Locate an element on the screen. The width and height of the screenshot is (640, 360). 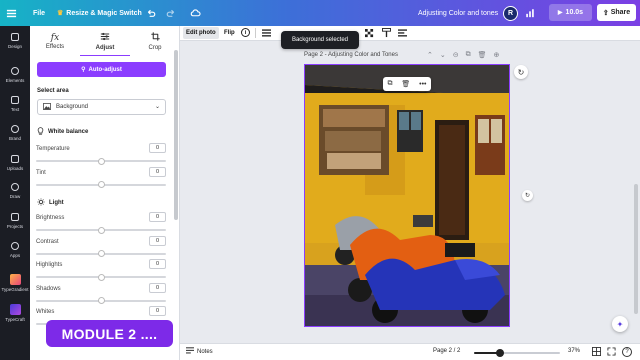
zoom-label: 37% is located at coordinates (574, 351).